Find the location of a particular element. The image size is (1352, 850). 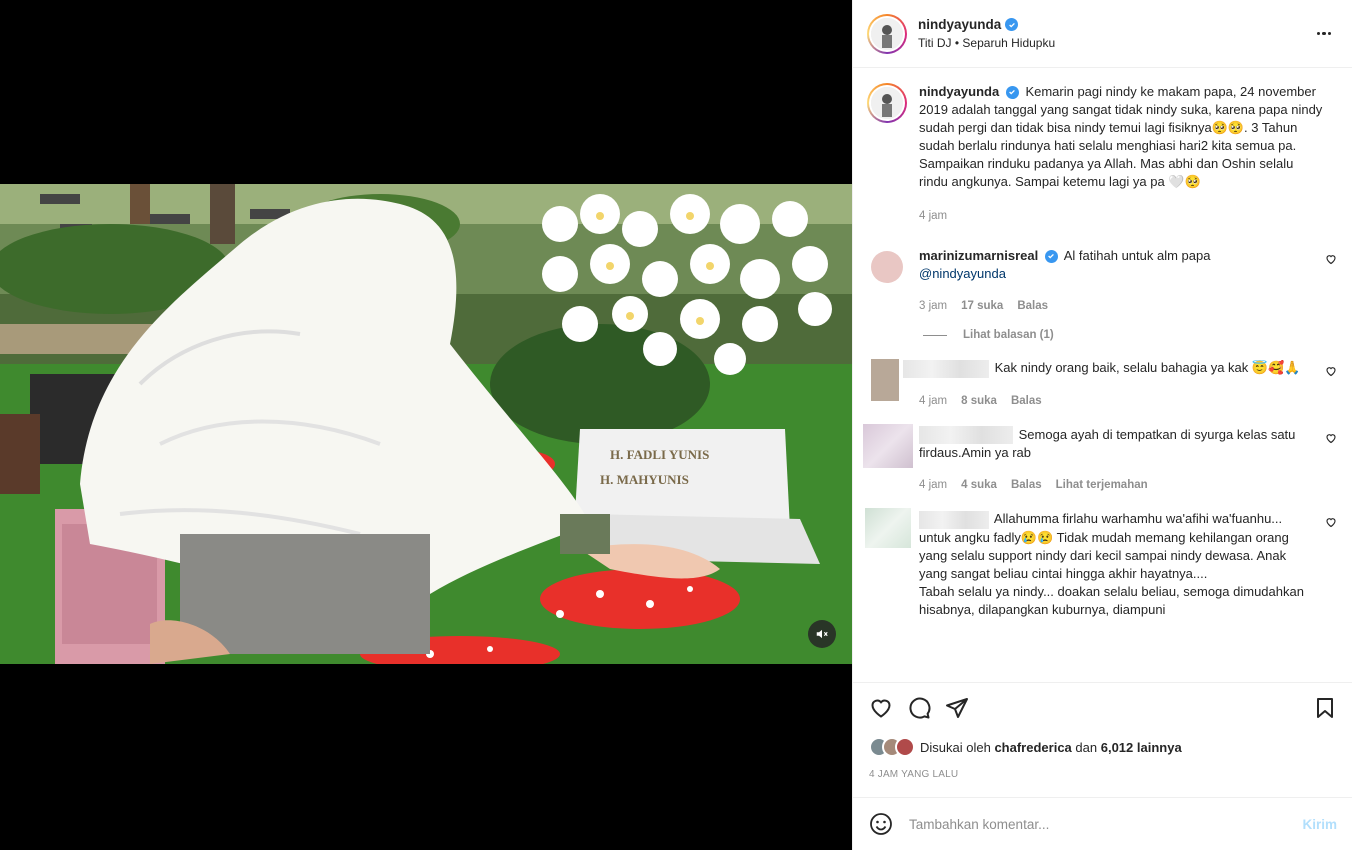

send-comment-button: Kirim is located at coordinates (1319, 824).